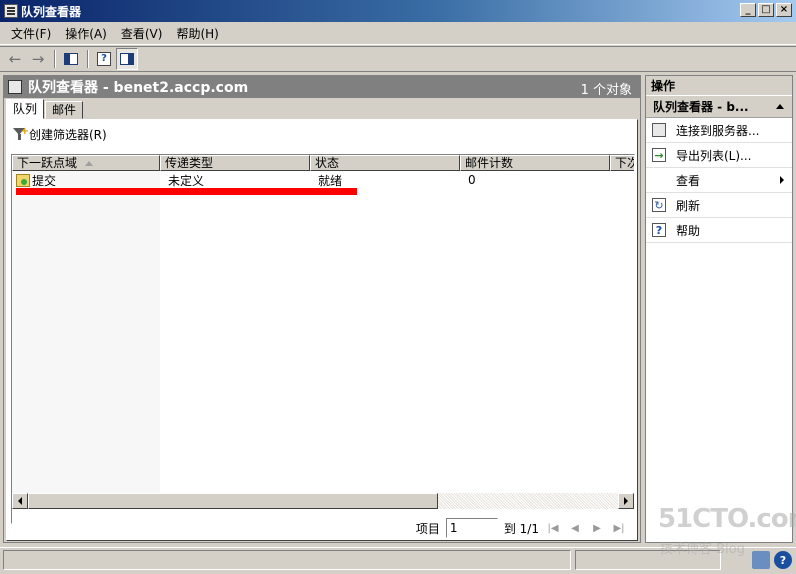 This screenshot has width=796, height=574. I want to click on action-help: ? 帮助, so click(719, 230).